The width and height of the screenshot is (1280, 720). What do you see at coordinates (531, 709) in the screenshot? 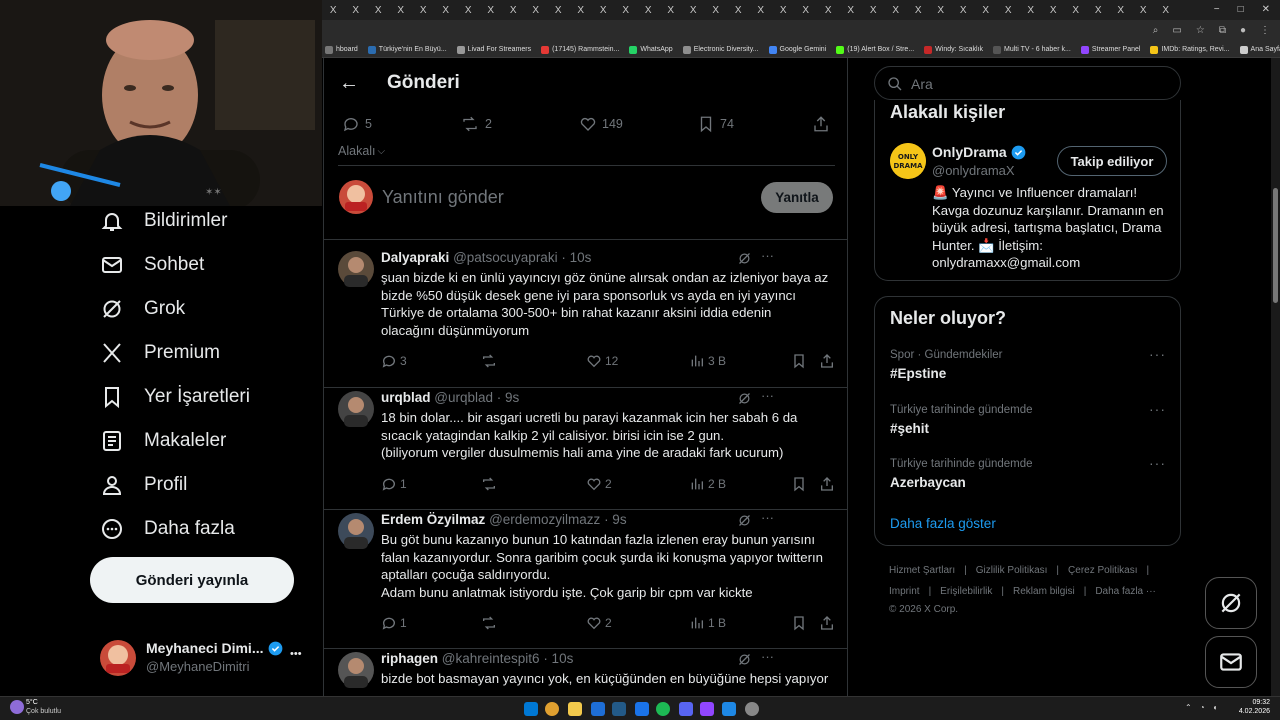
I see `start-icon` at bounding box center [531, 709].